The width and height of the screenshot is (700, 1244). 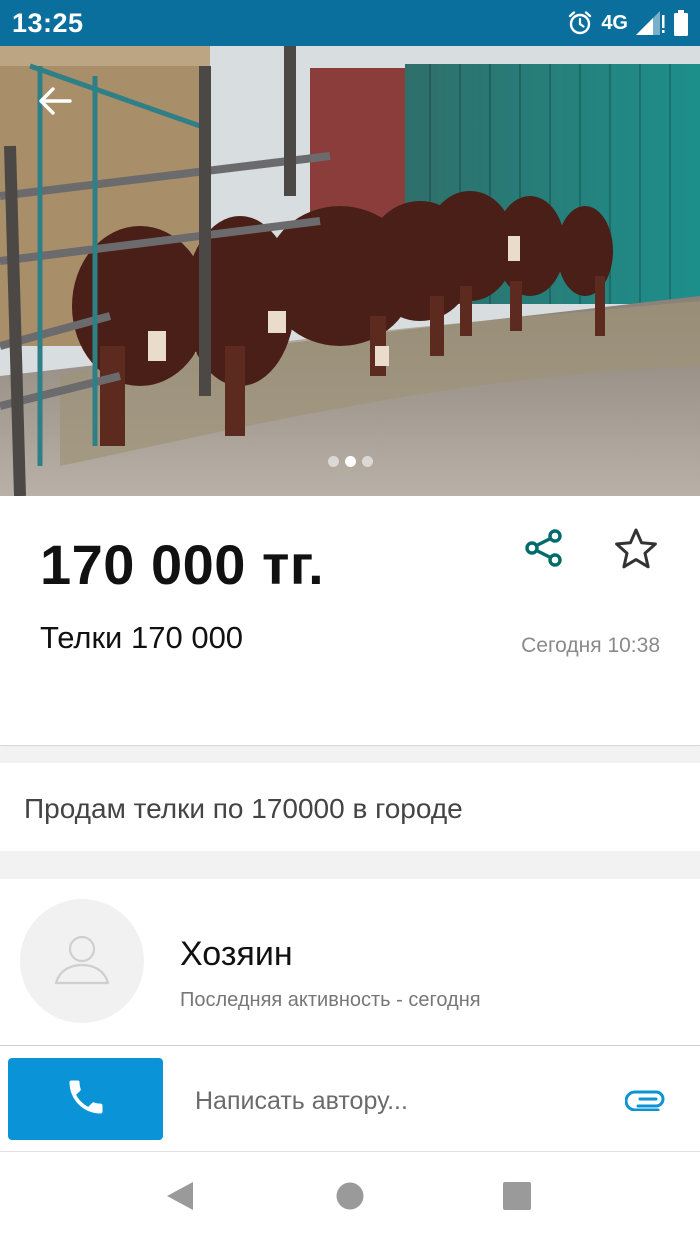 I want to click on nav-back-icon, so click(x=180, y=1198).